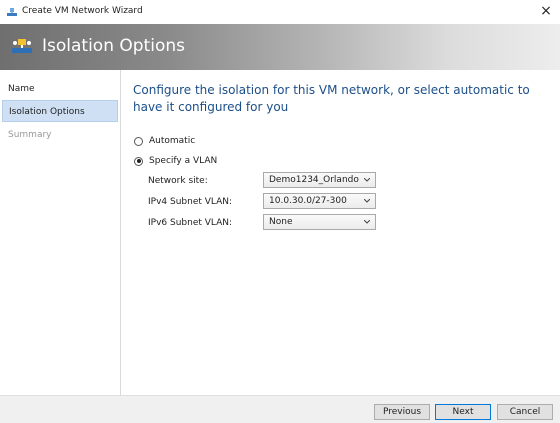 The width and height of the screenshot is (560, 423). What do you see at coordinates (12, 12) in the screenshot?
I see `wizard-app-icon` at bounding box center [12, 12].